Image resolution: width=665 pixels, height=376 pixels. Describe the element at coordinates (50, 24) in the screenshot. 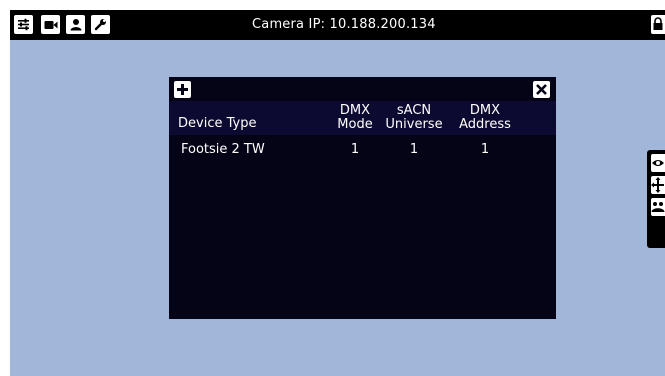

I see `video-camera-icon` at that location.